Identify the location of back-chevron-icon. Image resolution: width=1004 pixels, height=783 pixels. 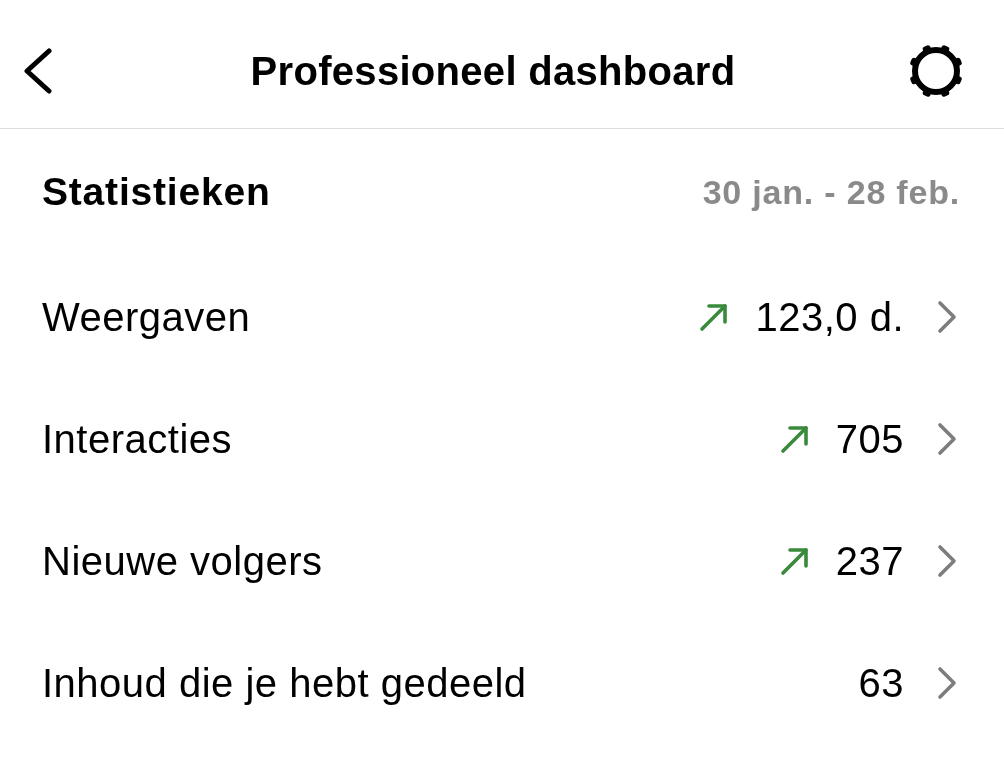
(38, 71).